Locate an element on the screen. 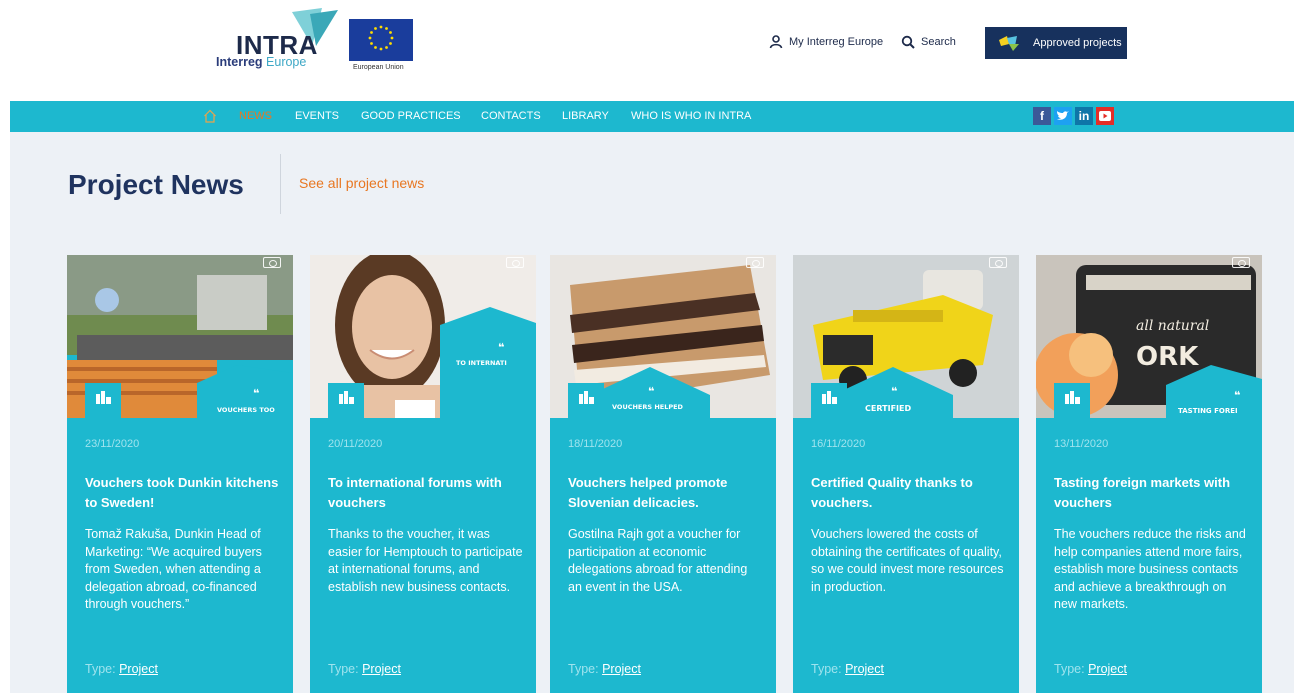  news-card-image: ❝ TO INTERNATI is located at coordinates (423, 336).